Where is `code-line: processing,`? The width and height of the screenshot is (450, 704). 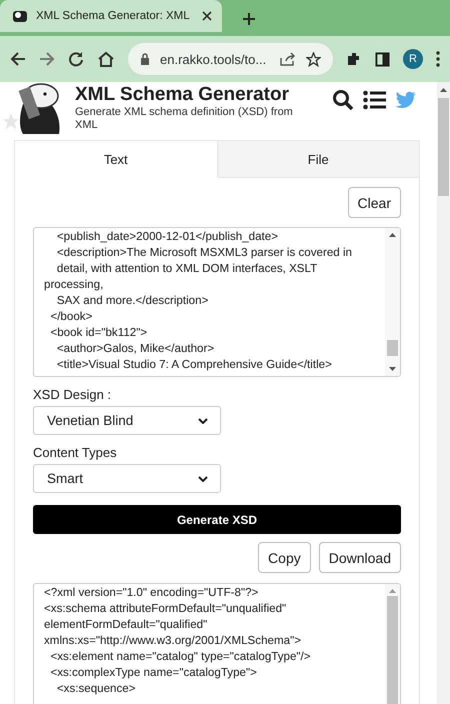 code-line: processing, is located at coordinates (74, 285).